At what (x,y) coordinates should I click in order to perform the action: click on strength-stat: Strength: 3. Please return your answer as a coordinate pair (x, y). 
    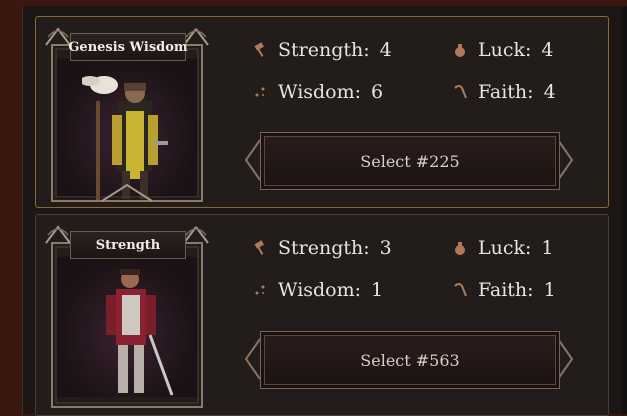
    Looking at the image, I should click on (322, 248).